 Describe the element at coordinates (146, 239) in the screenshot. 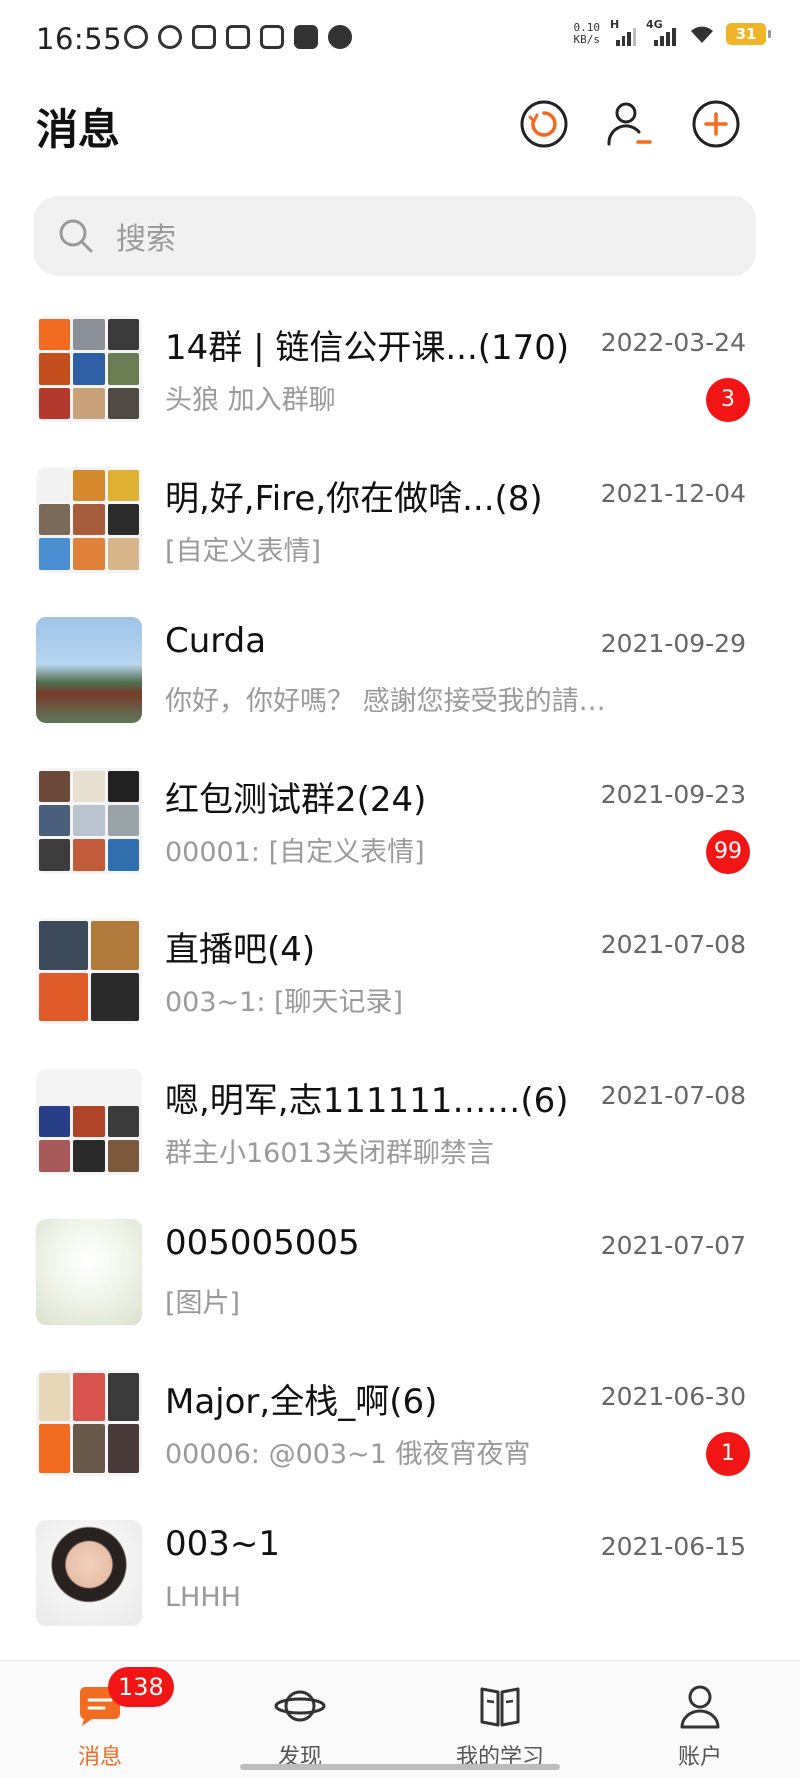

I see `search-placeholder: 搜索` at that location.